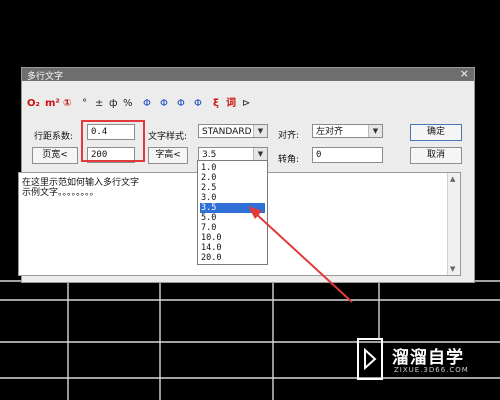 The width and height of the screenshot is (500, 400). I want to click on brand-domain: ZIXUE.3D66.COM, so click(431, 370).